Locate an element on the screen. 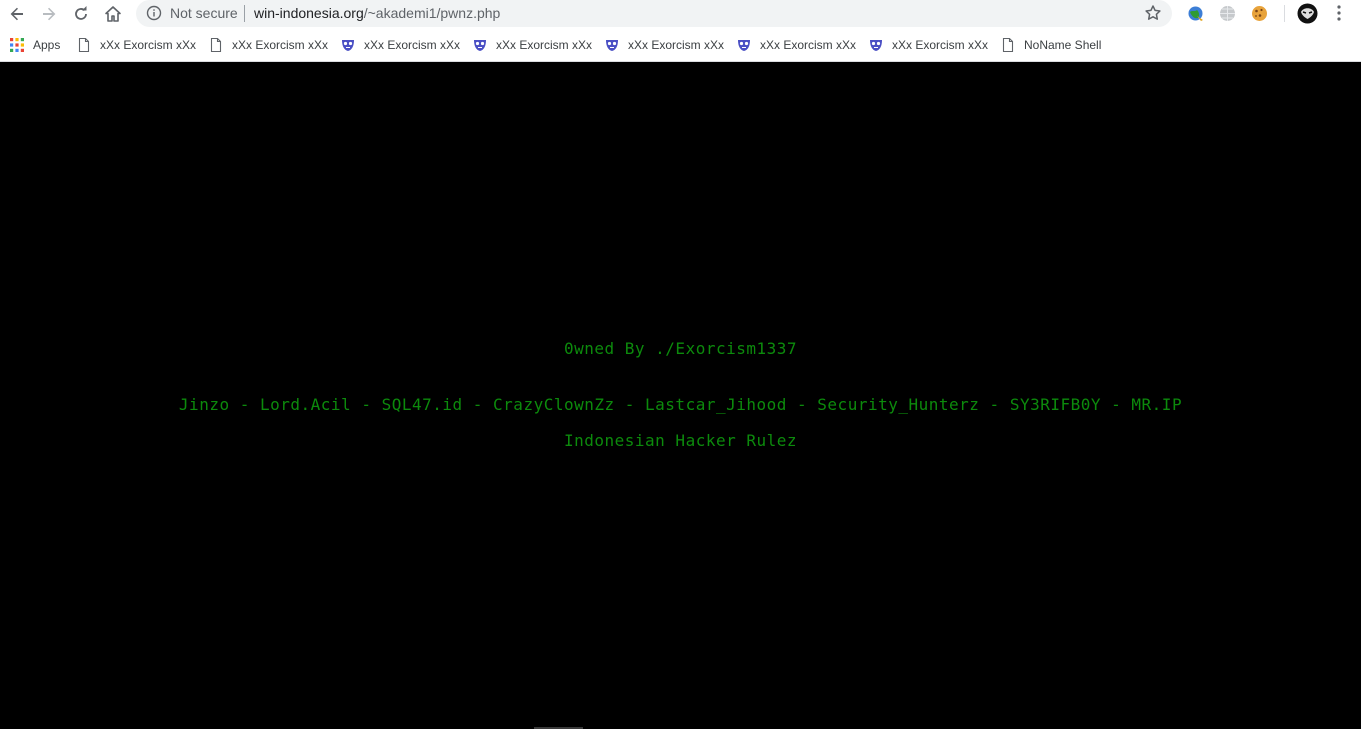 This screenshot has height=729, width=1361. forward-arrow-icon is located at coordinates (49, 14).